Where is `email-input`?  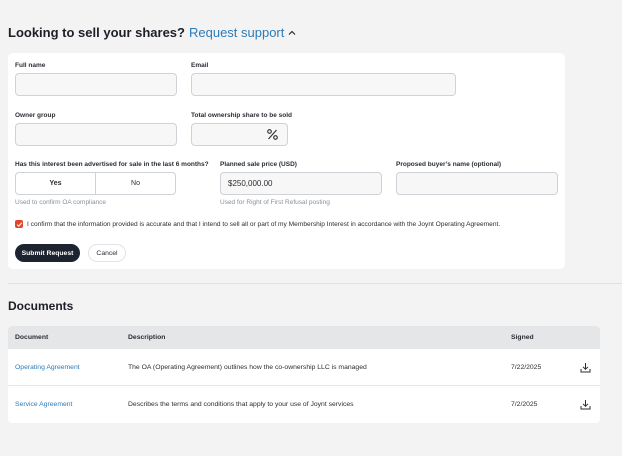 email-input is located at coordinates (323, 84).